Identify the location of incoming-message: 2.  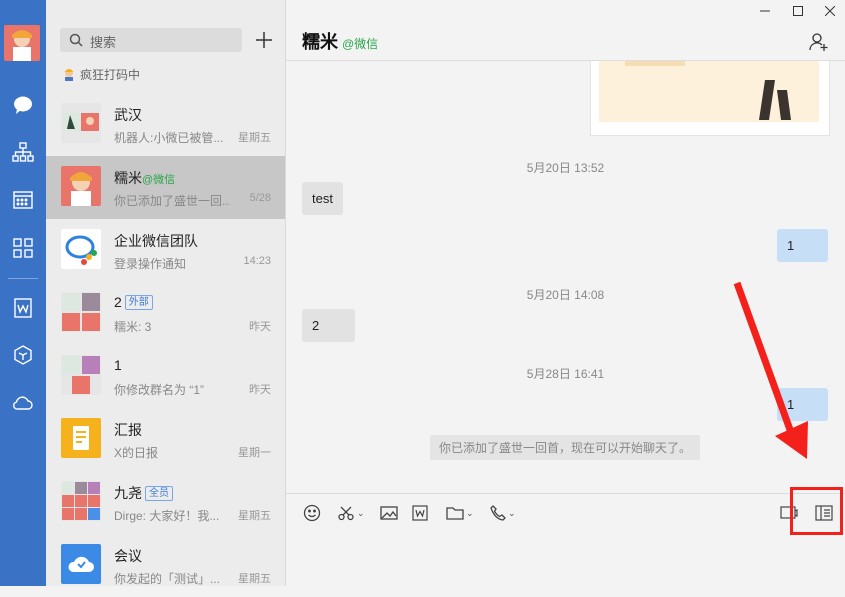
(328, 325).